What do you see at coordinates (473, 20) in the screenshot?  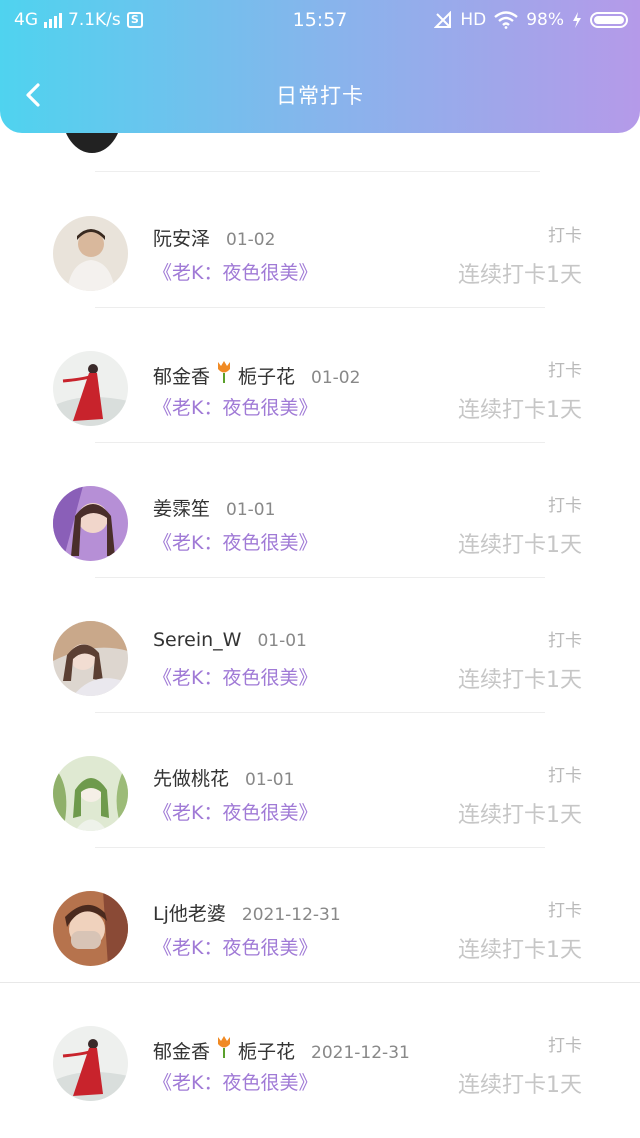 I see `hd-indicator: HD` at bounding box center [473, 20].